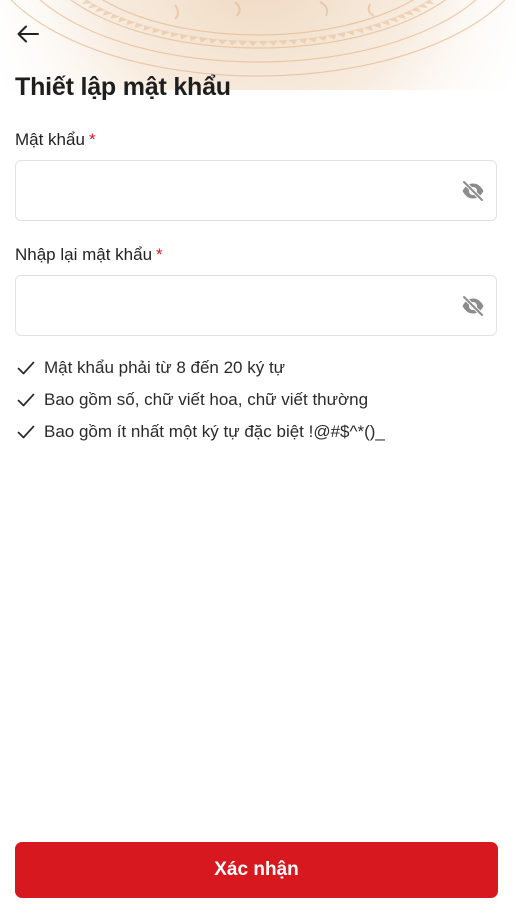  I want to click on password-rule-item: Mật khẩu phải từ 8 đến 20 ký tự, so click(256, 368).